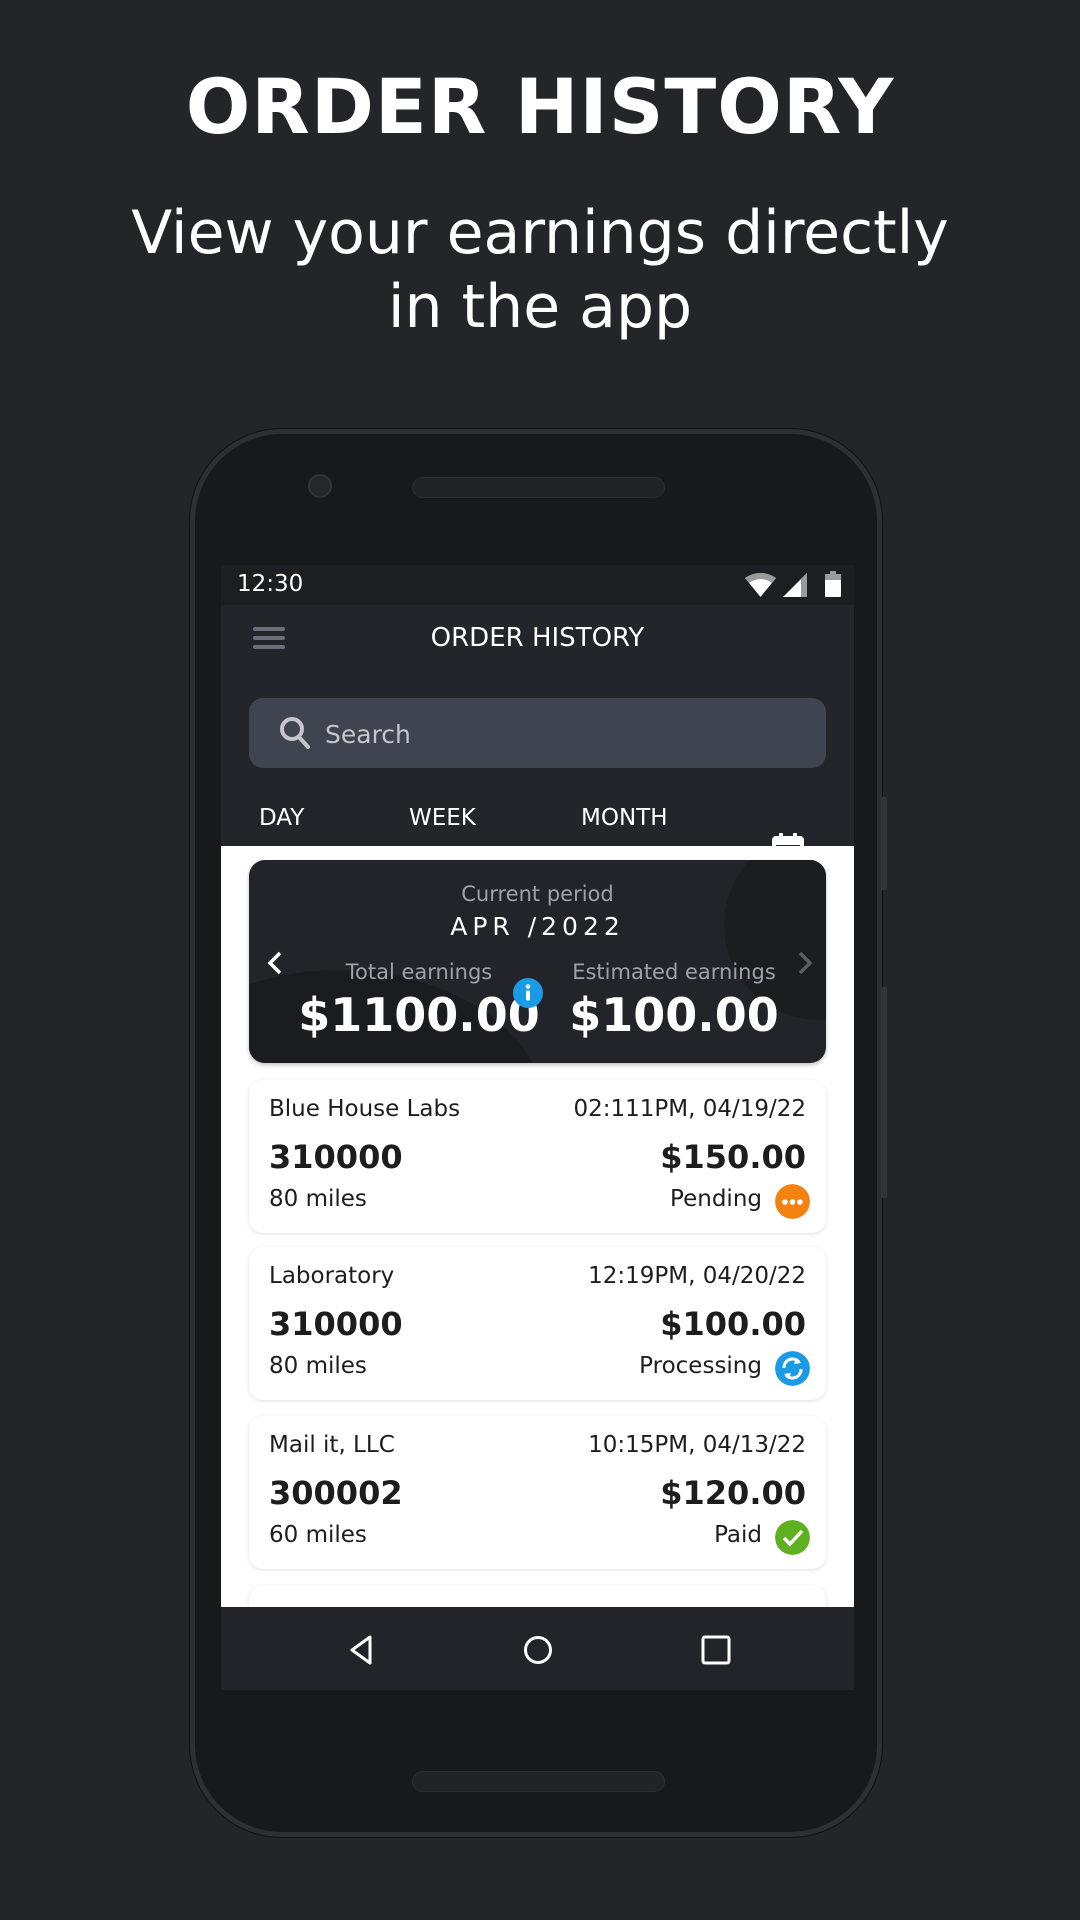 This screenshot has width=1080, height=1920. Describe the element at coordinates (419, 972) in the screenshot. I see `total-earnings-label: Total earnings` at that location.